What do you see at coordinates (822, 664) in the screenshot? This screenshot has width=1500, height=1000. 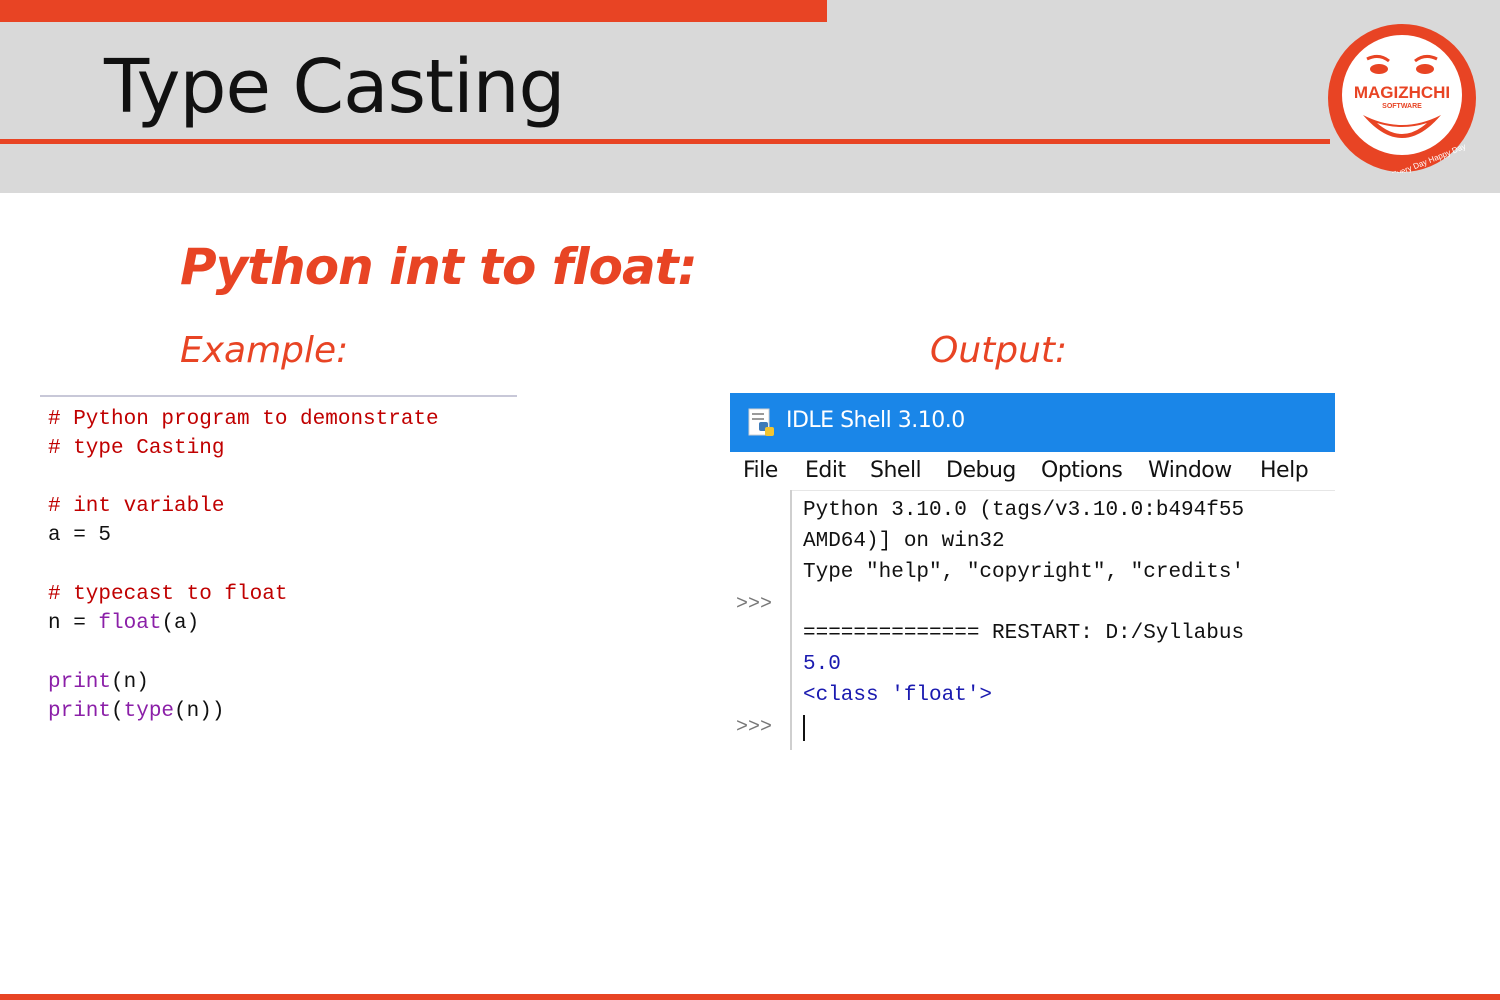 I see `shell-output-line: 5.0` at bounding box center [822, 664].